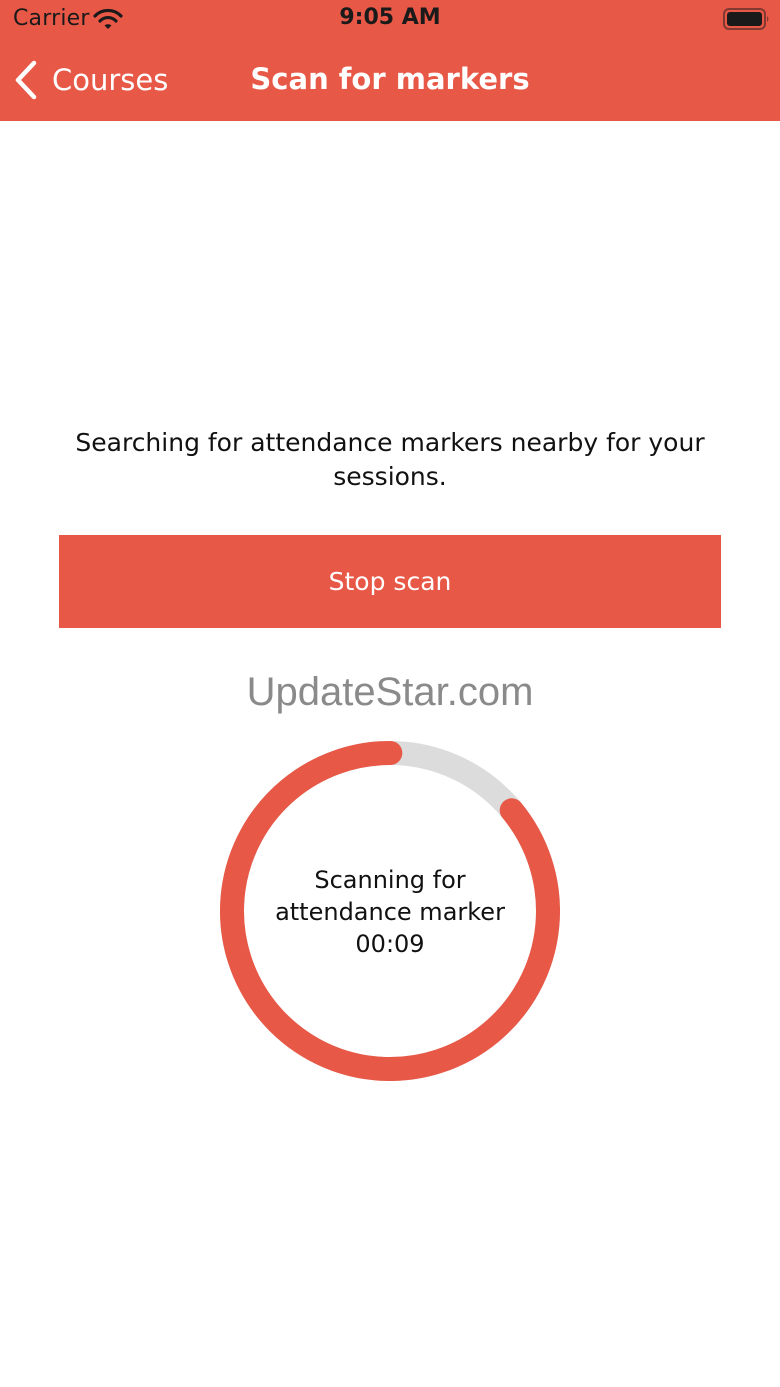  What do you see at coordinates (390, 581) in the screenshot?
I see `stop-scan-button: Stop scan` at bounding box center [390, 581].